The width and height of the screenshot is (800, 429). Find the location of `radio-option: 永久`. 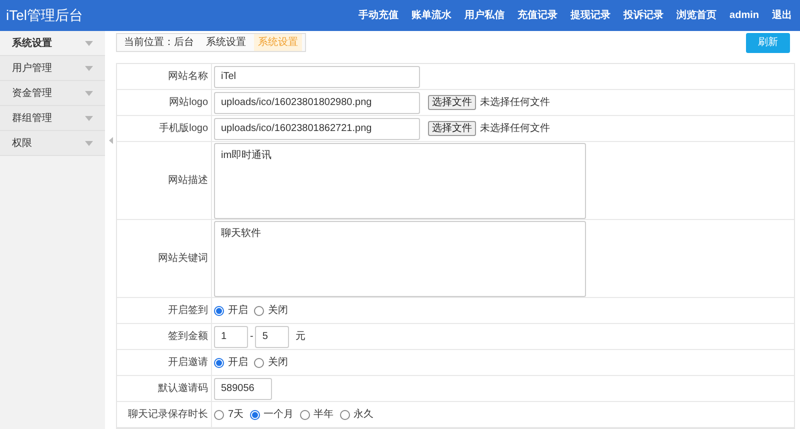

radio-option: 永久 is located at coordinates (357, 414).